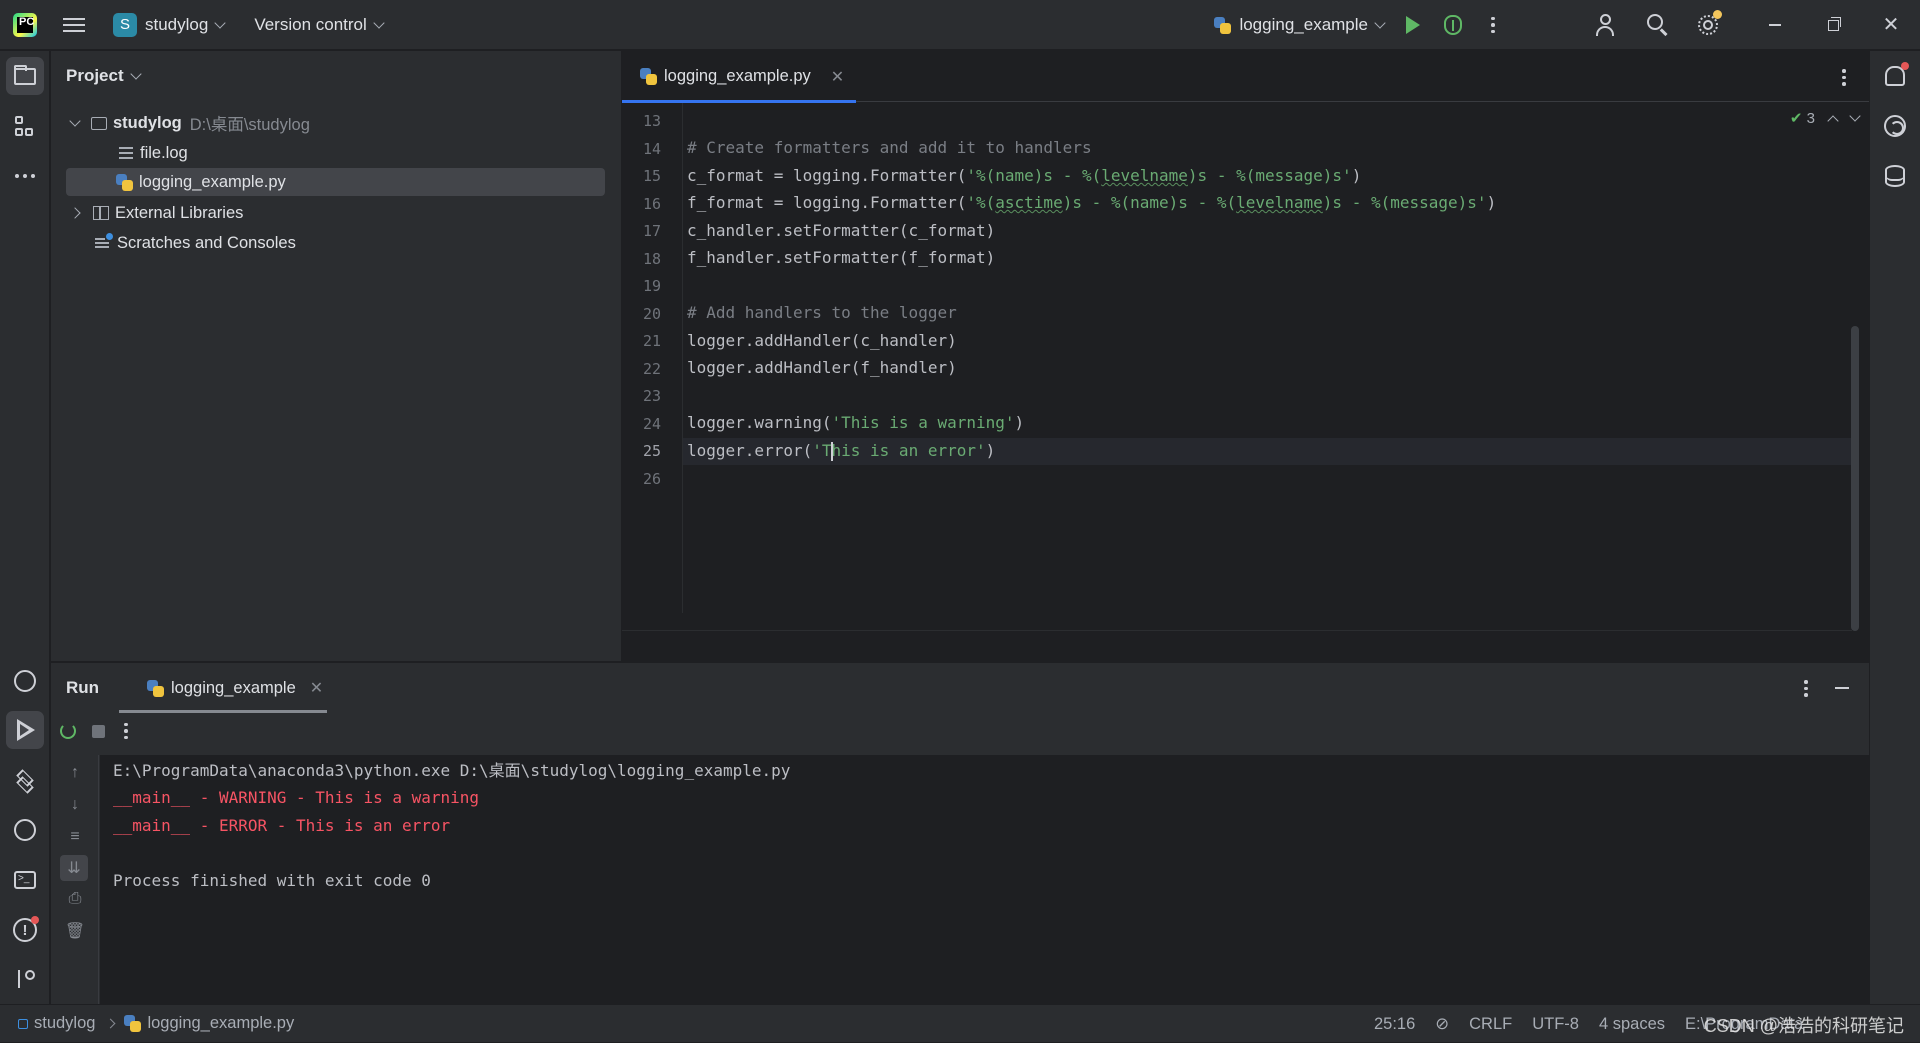 The height and width of the screenshot is (1043, 1920). I want to click on tree-item-file-log: file.log, so click(153, 153).